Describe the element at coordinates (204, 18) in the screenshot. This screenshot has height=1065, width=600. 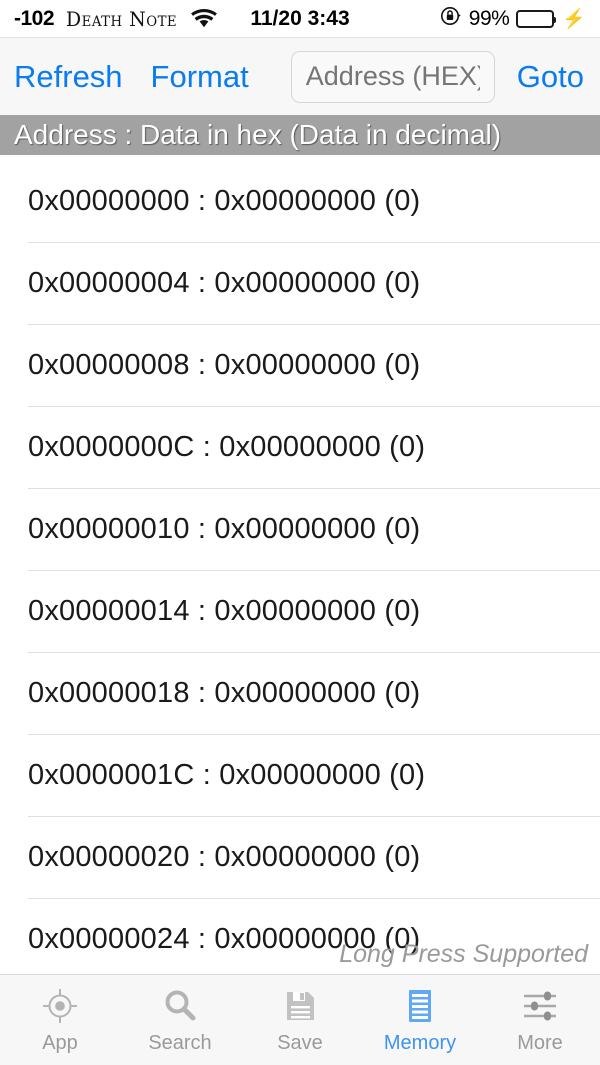
I see `wifi-icon` at that location.